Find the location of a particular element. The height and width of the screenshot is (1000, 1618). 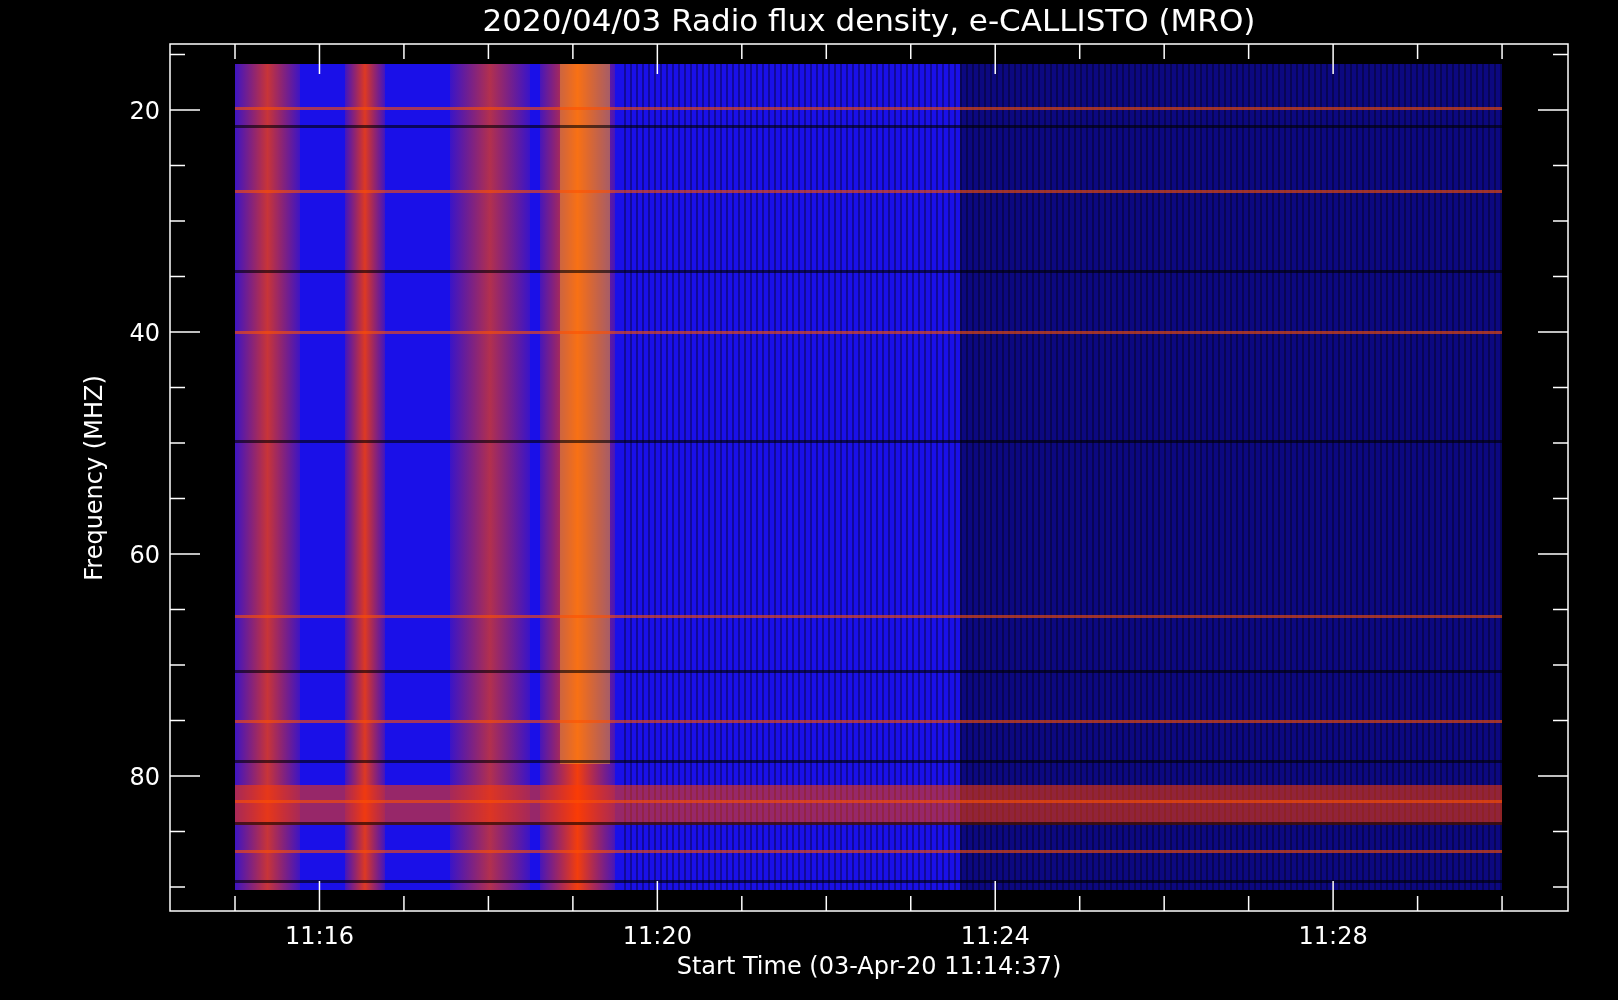

y-axis-label: Frequency (MHZ) is located at coordinates (94, 478).